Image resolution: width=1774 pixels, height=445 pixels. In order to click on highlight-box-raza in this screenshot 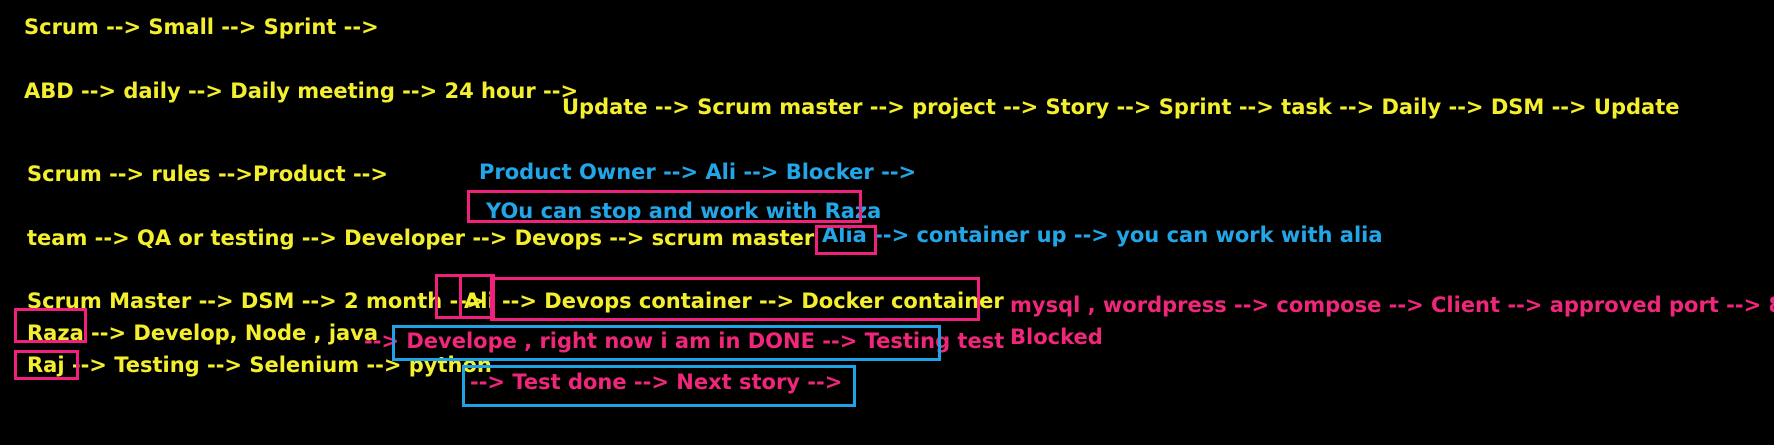, I will do `click(50, 325)`.